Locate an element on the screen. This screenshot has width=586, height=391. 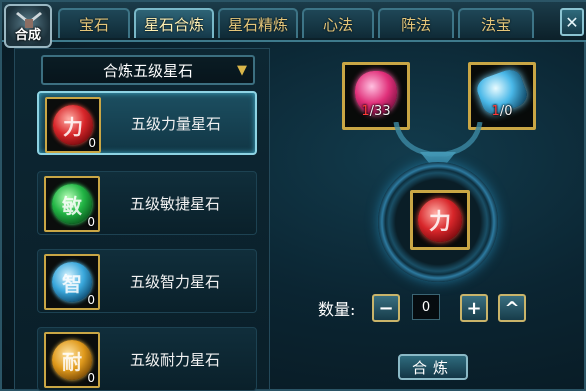
list-item: 耐 0 五级耐力星石 is located at coordinates (147, 359).